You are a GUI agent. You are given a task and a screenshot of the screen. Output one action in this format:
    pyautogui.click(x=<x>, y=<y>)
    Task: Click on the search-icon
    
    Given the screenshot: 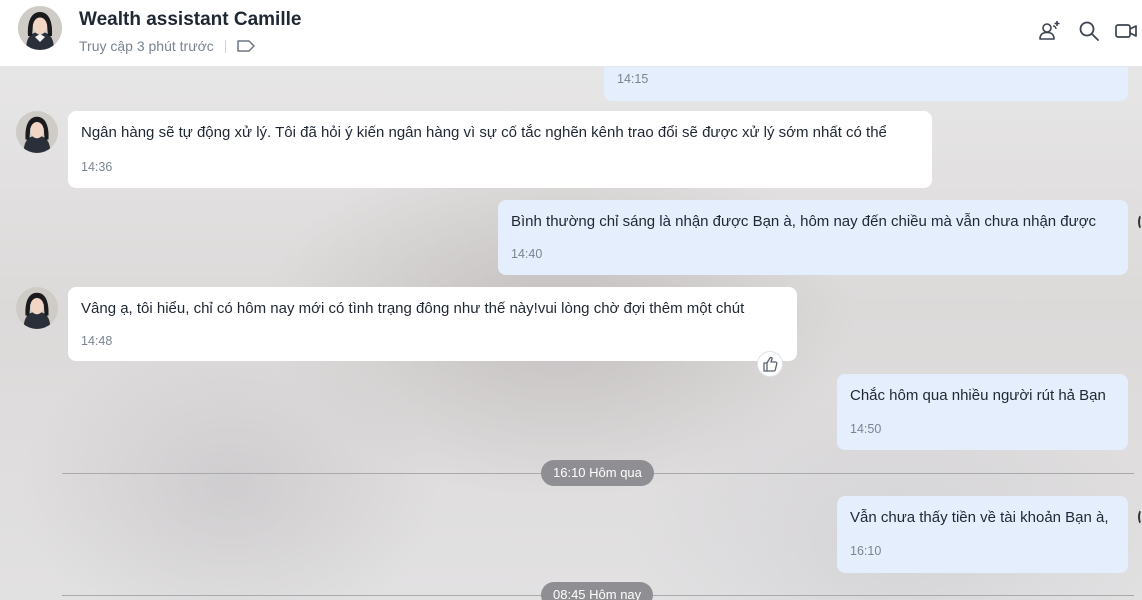 What is the action you would take?
    pyautogui.click(x=1089, y=31)
    